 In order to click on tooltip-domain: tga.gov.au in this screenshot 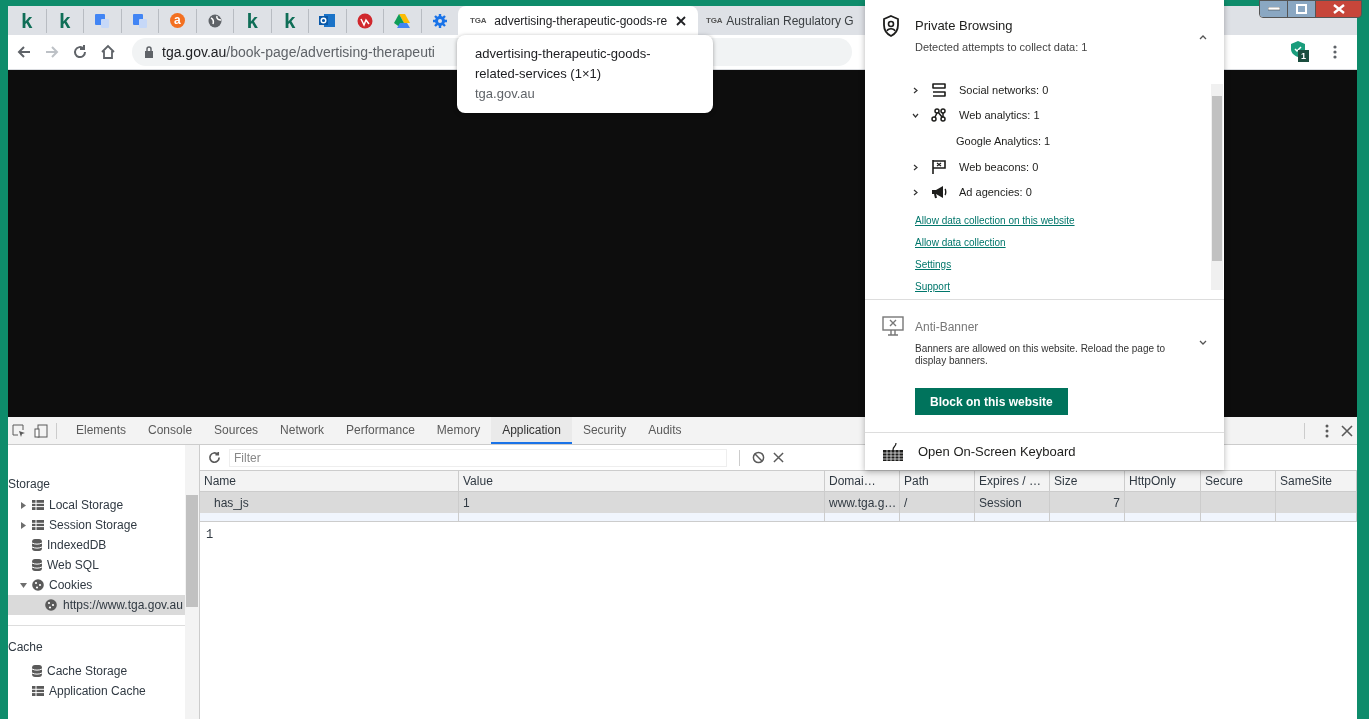, I will do `click(505, 94)`.